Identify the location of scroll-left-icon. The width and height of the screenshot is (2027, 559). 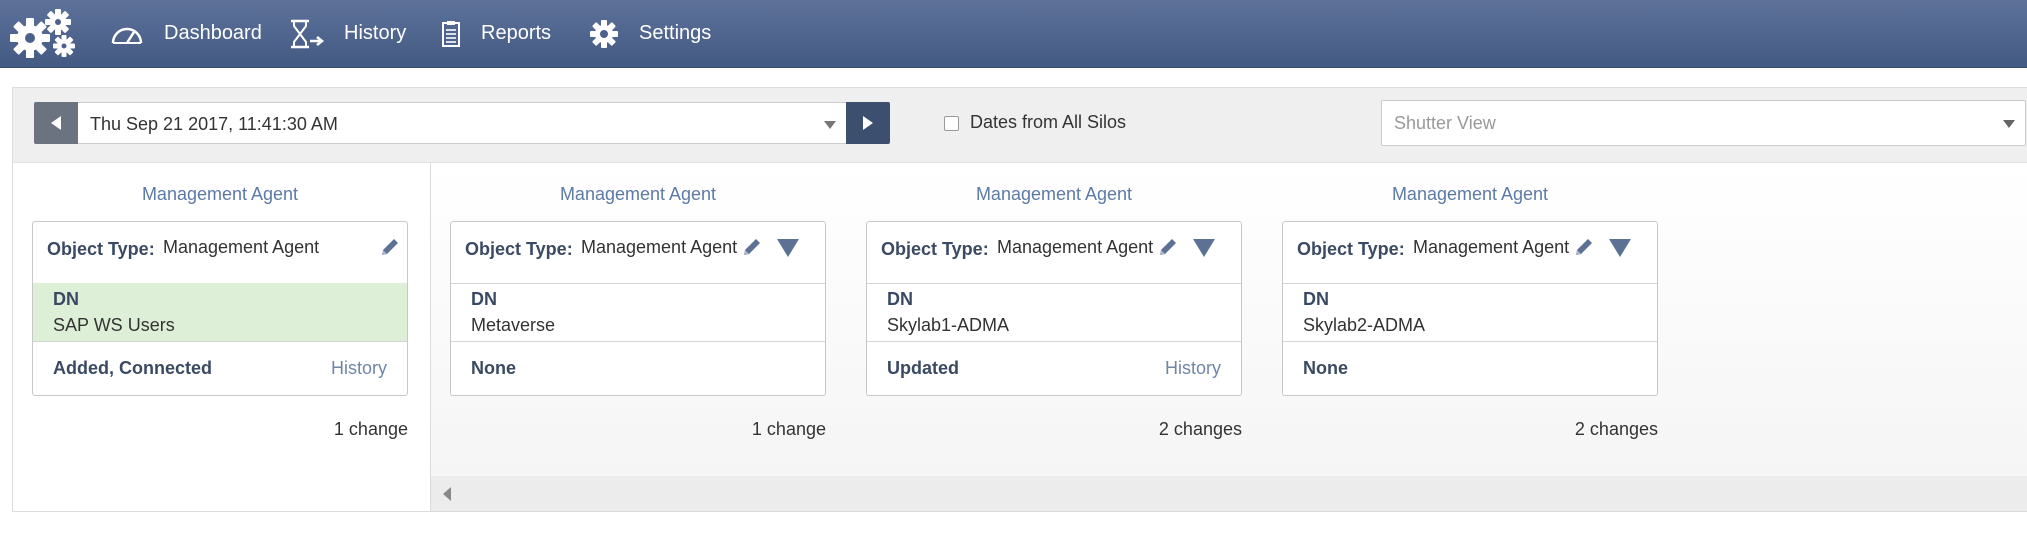
(447, 494).